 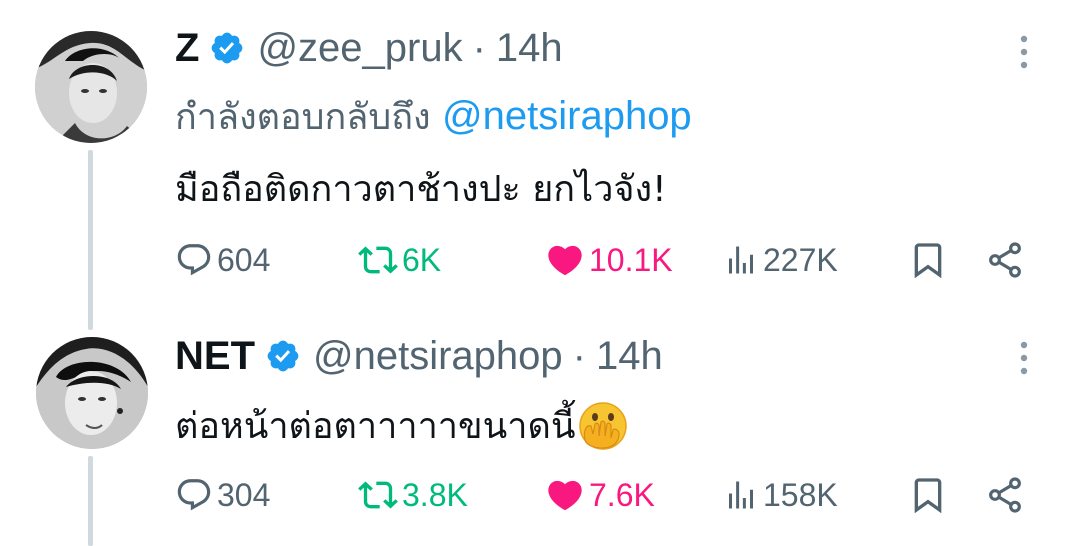 I want to click on views-button: 158K, so click(x=780, y=495).